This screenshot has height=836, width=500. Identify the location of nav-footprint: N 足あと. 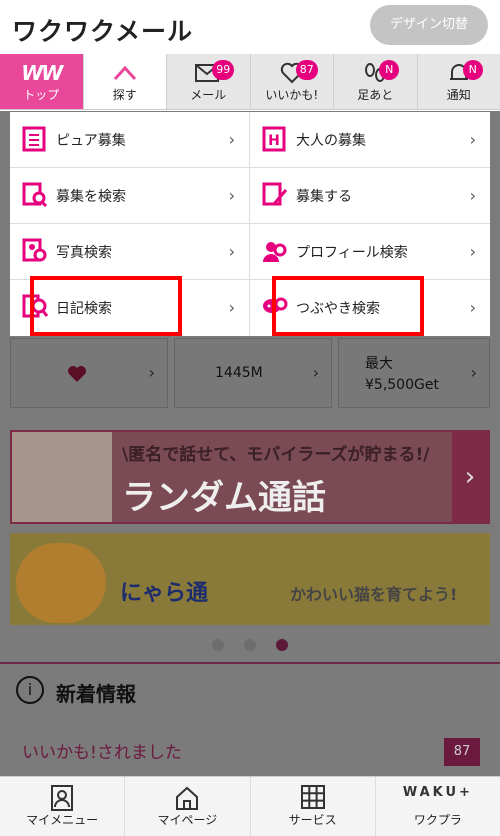
(376, 81).